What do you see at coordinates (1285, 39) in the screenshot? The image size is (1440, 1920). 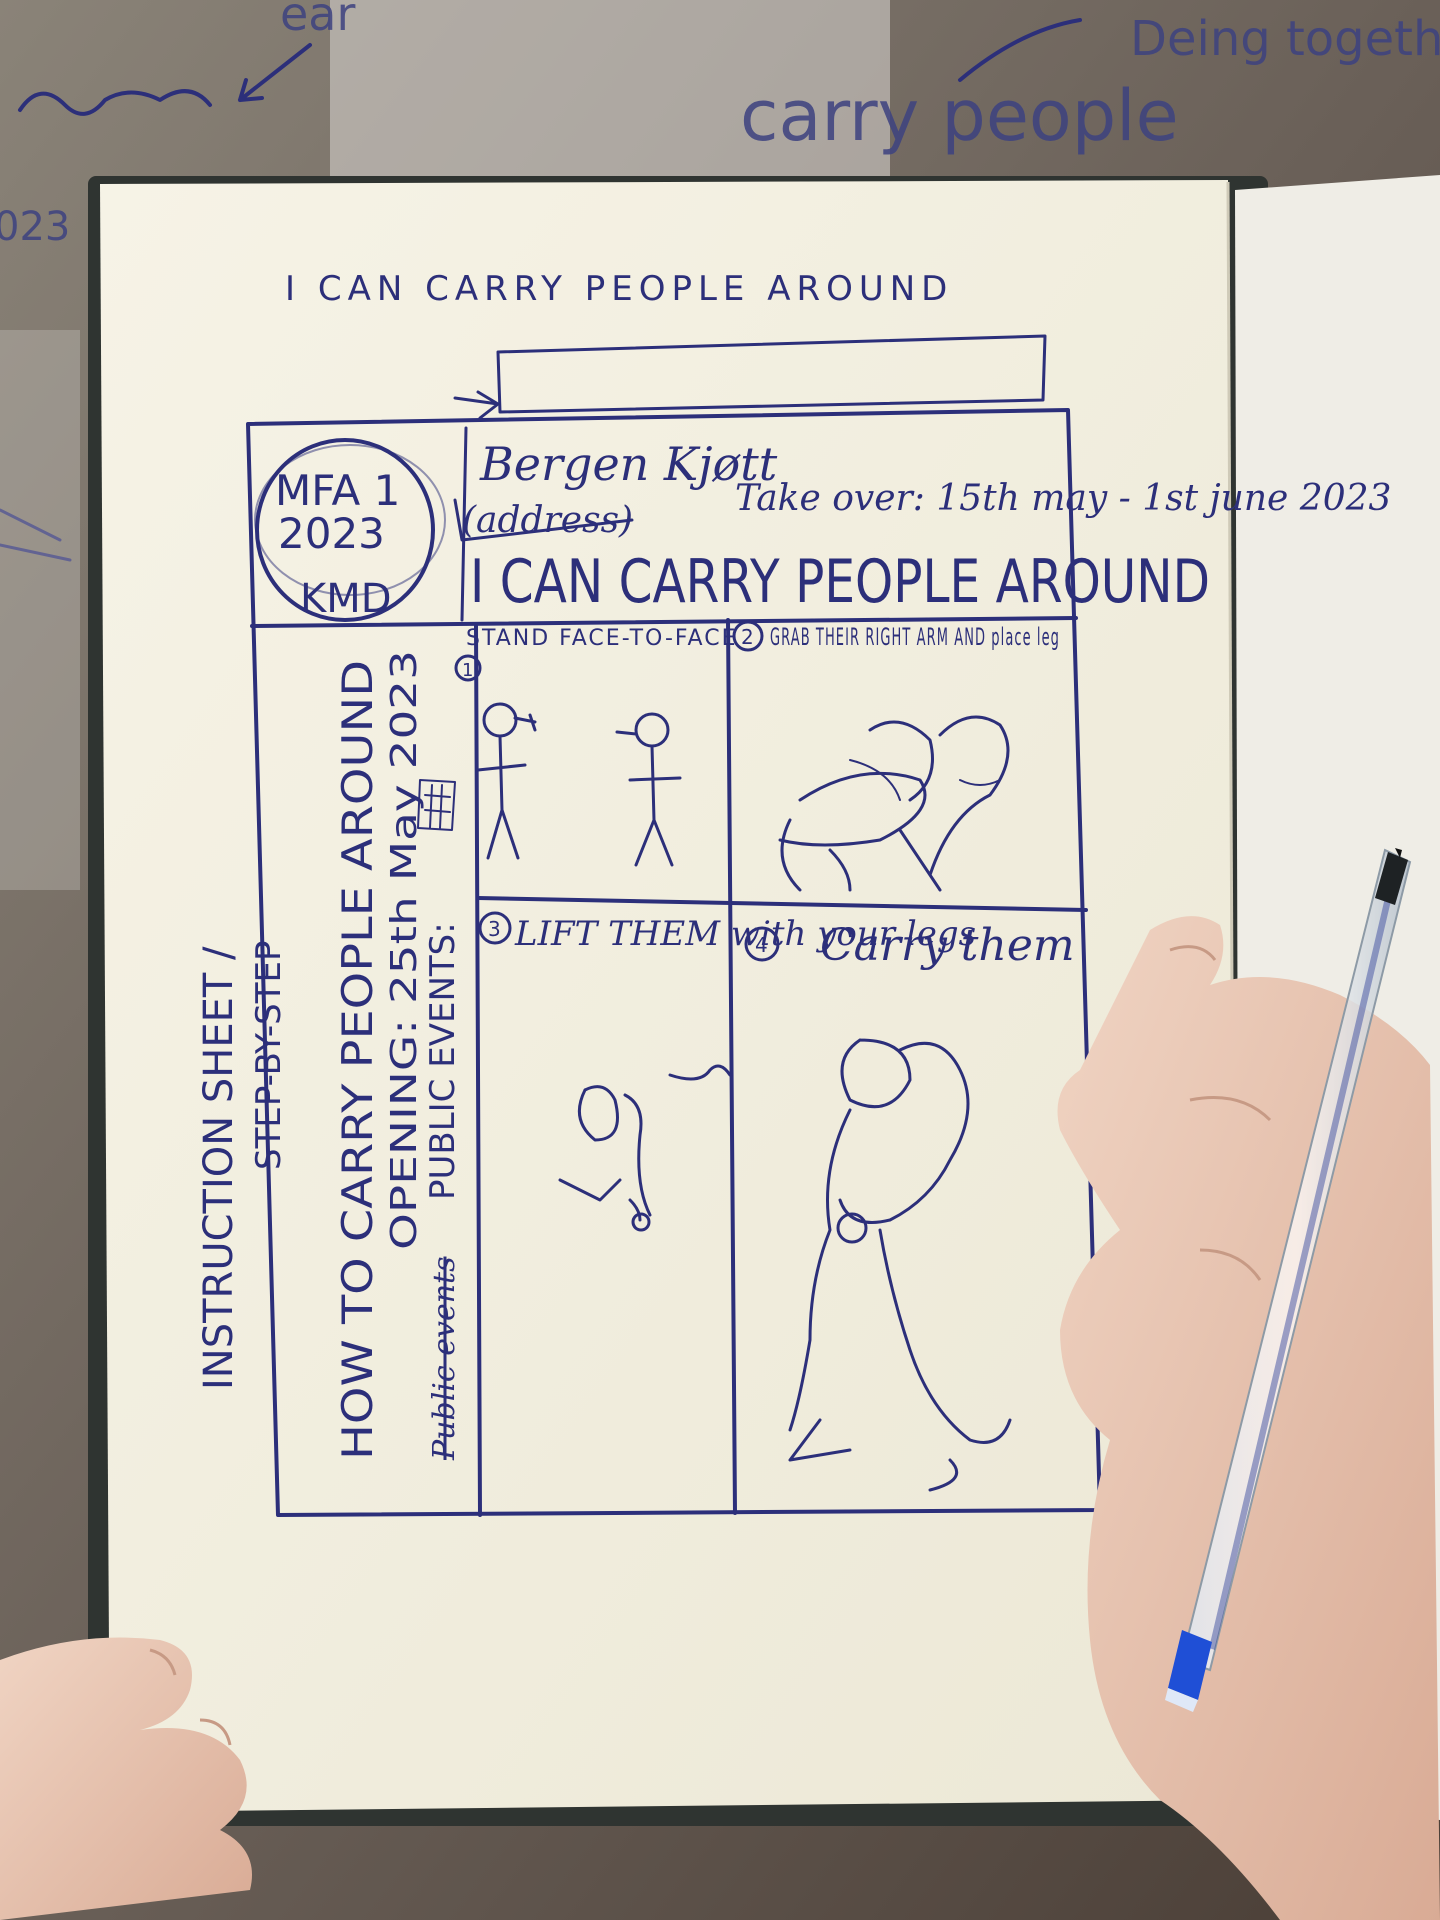 I see `svg-text: Deing together` at bounding box center [1285, 39].